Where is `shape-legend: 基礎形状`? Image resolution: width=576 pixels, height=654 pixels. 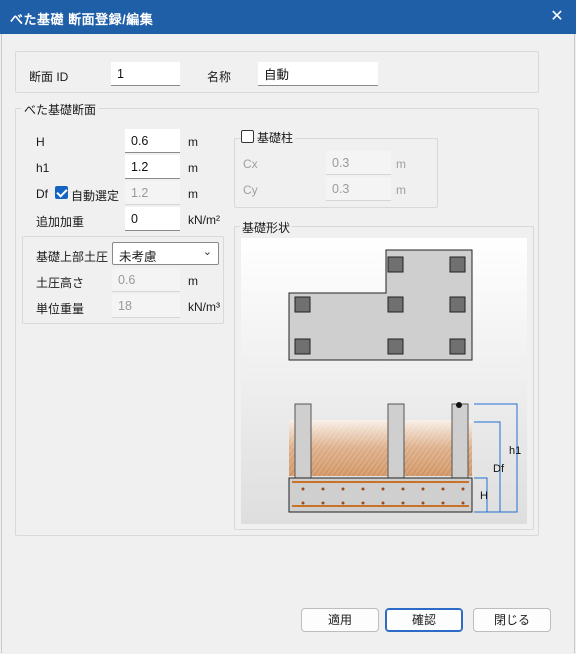
shape-legend: 基礎形状 is located at coordinates (266, 227).